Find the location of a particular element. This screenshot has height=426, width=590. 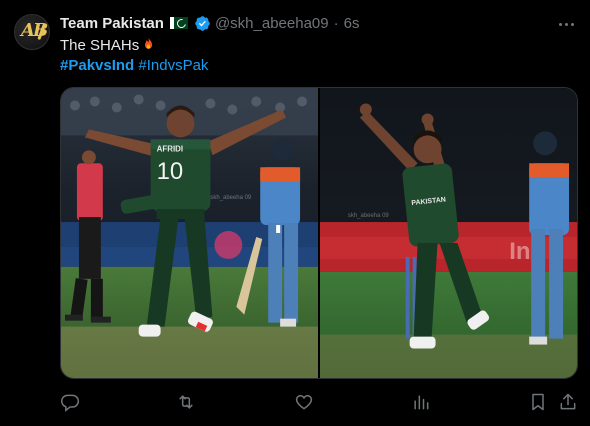

fire-icon is located at coordinates (148, 46).